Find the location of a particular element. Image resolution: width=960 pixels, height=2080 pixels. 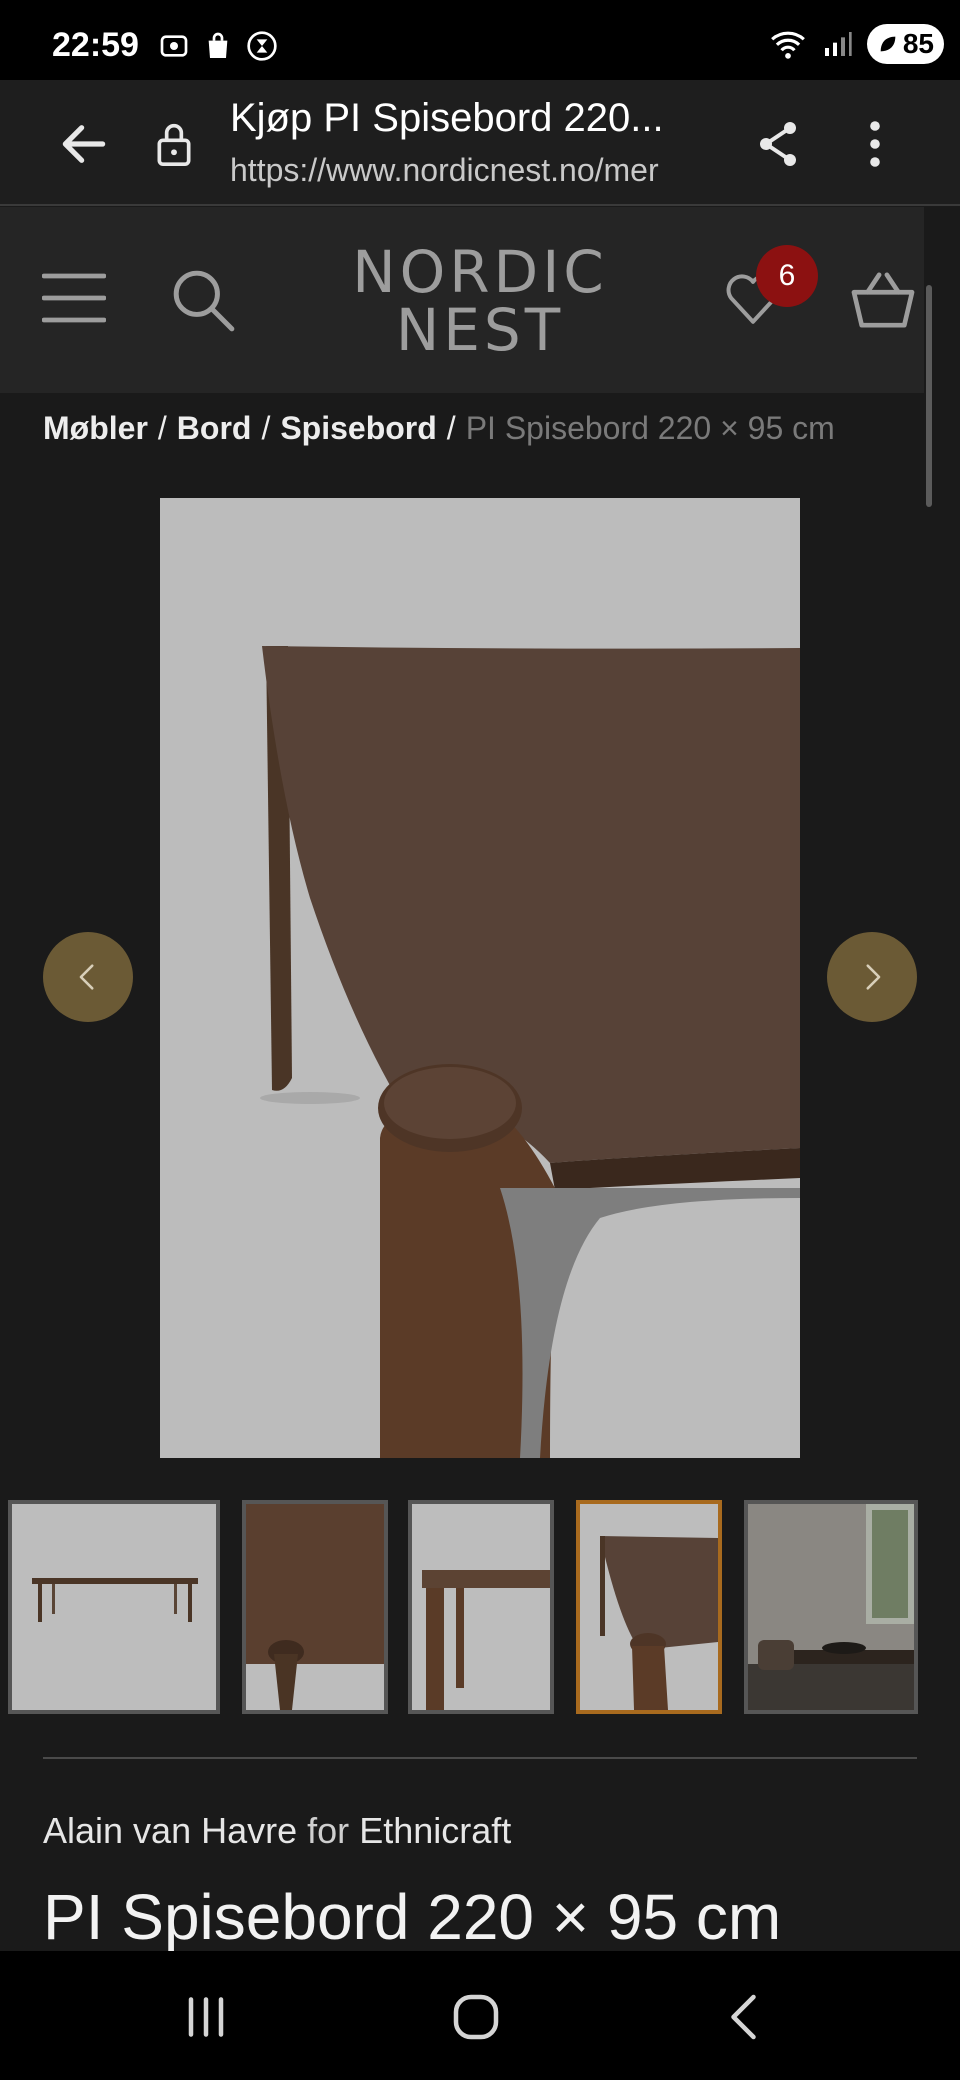

byline-for: for is located at coordinates (328, 1830).